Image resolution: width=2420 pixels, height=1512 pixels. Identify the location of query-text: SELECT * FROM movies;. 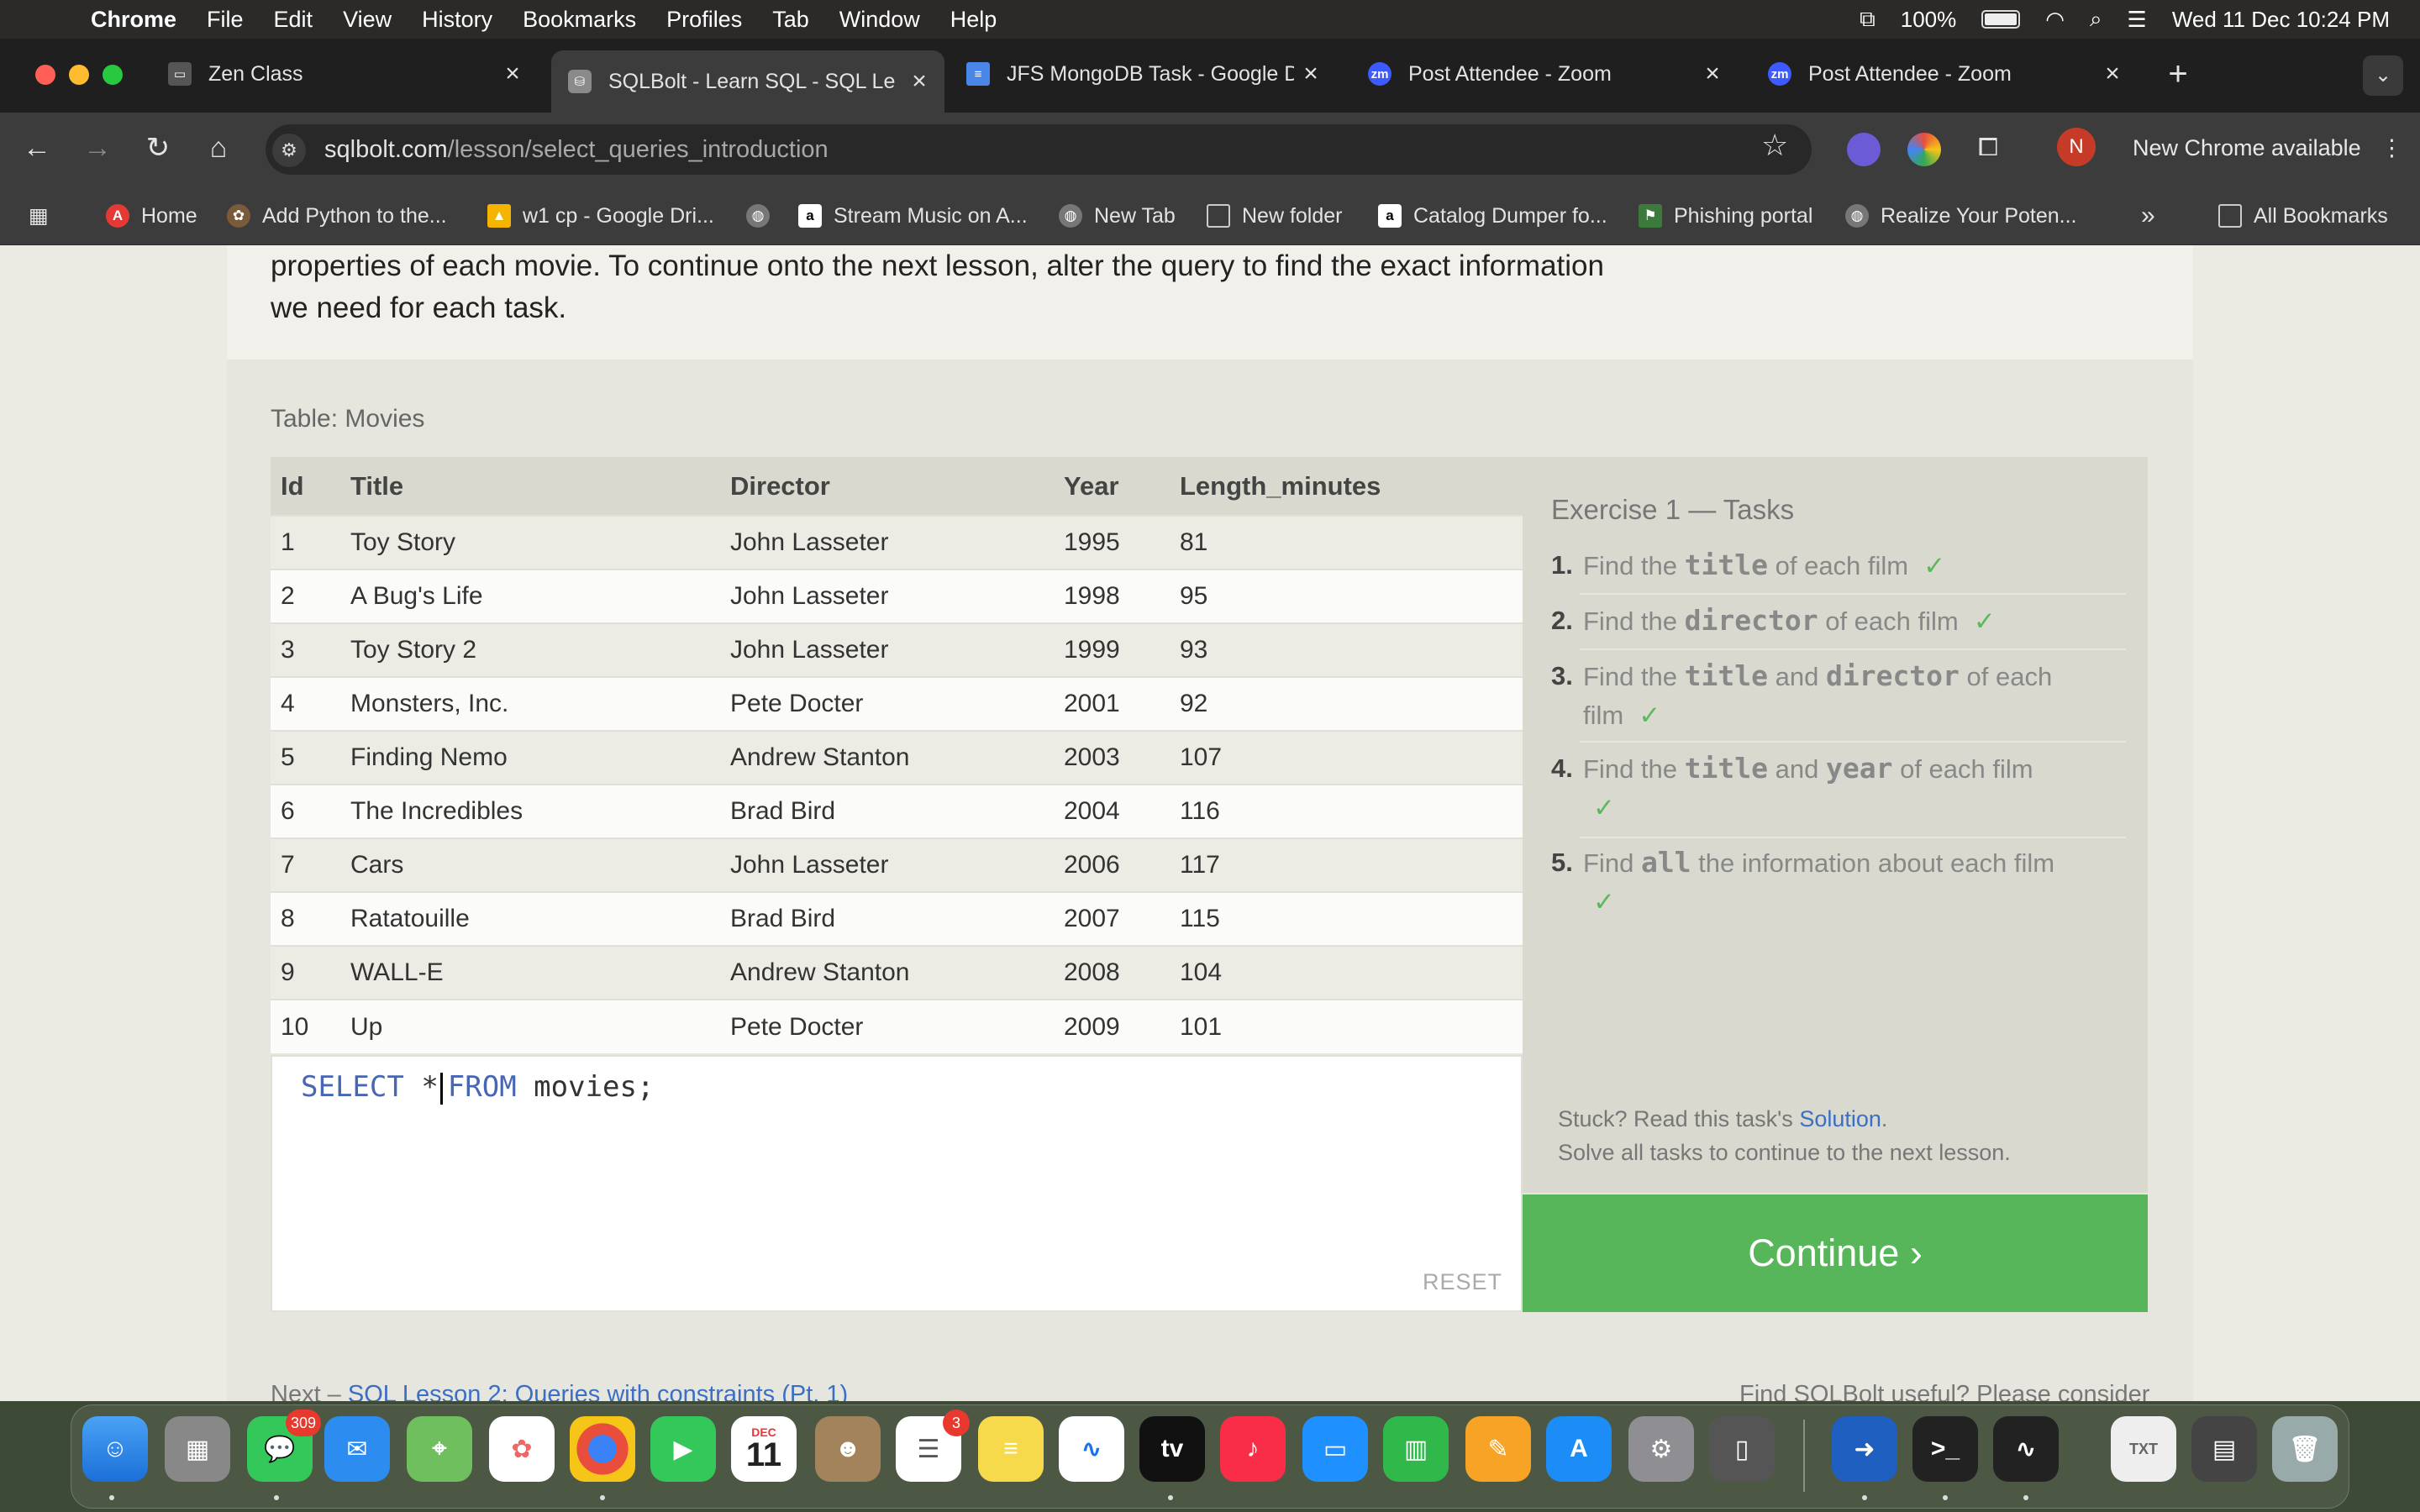
(478, 1087).